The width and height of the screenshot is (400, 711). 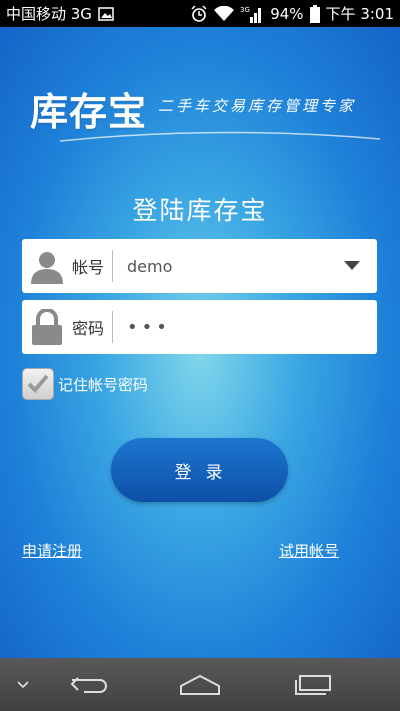 What do you see at coordinates (309, 550) in the screenshot?
I see `trial-account-link: 试用帐号` at bounding box center [309, 550].